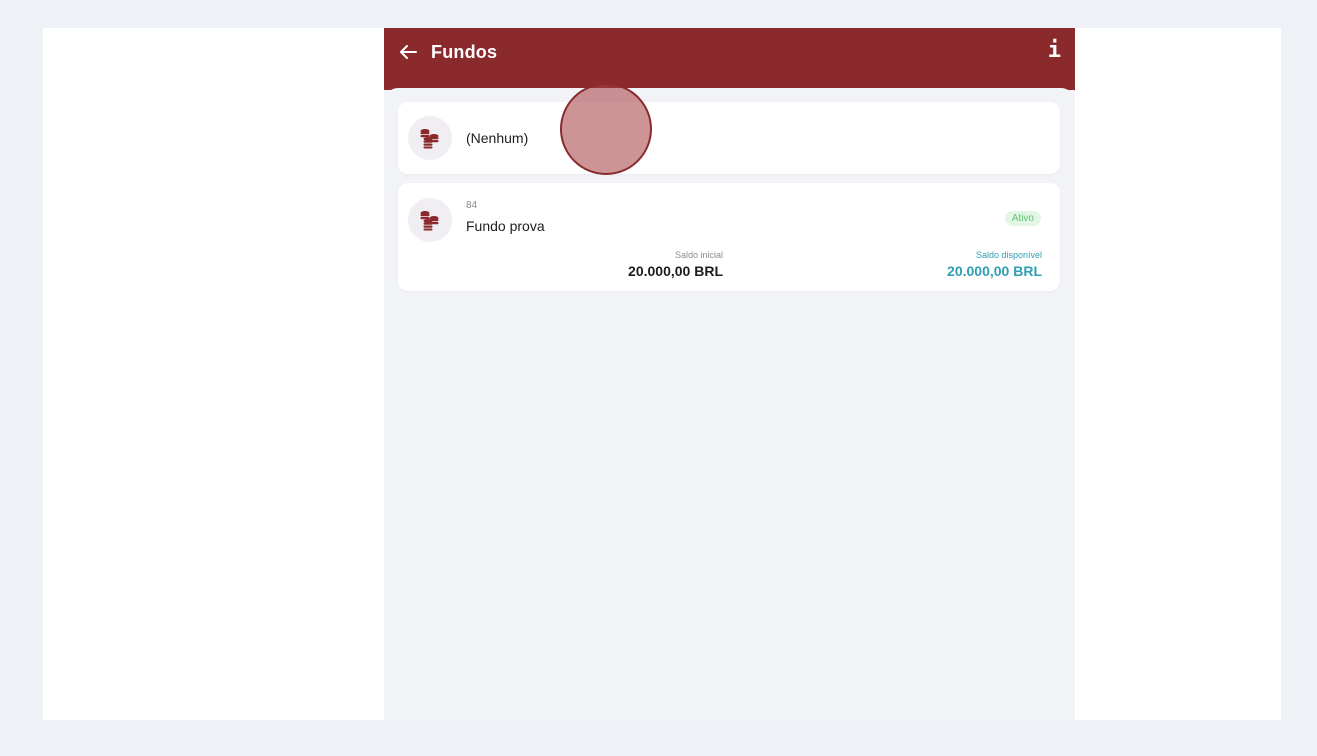  Describe the element at coordinates (408, 52) in the screenshot. I see `back-arrow-icon` at that location.